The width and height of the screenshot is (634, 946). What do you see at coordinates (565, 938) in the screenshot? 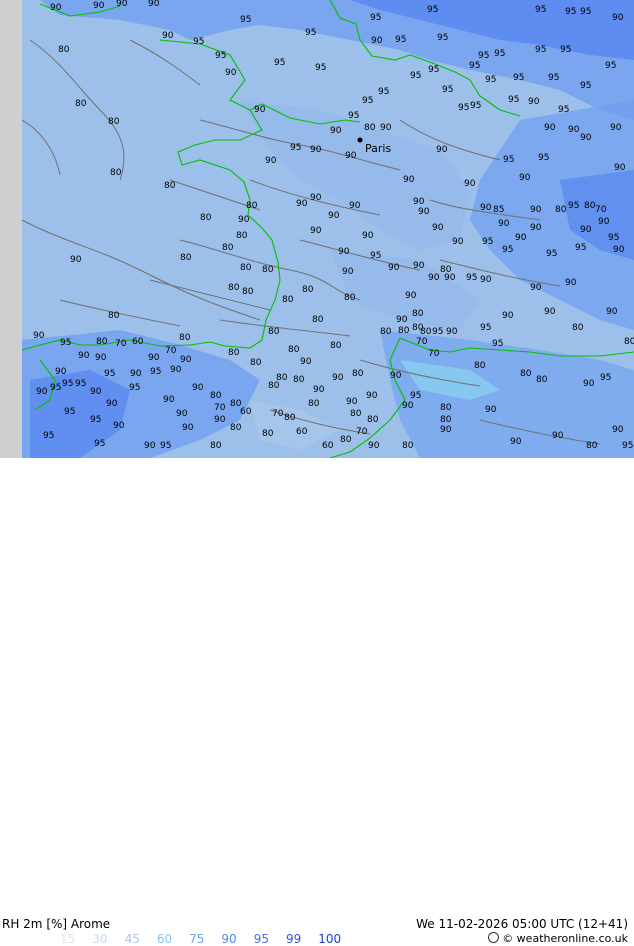
I see `credit-text: © weatheronline.co.uk` at bounding box center [565, 938].